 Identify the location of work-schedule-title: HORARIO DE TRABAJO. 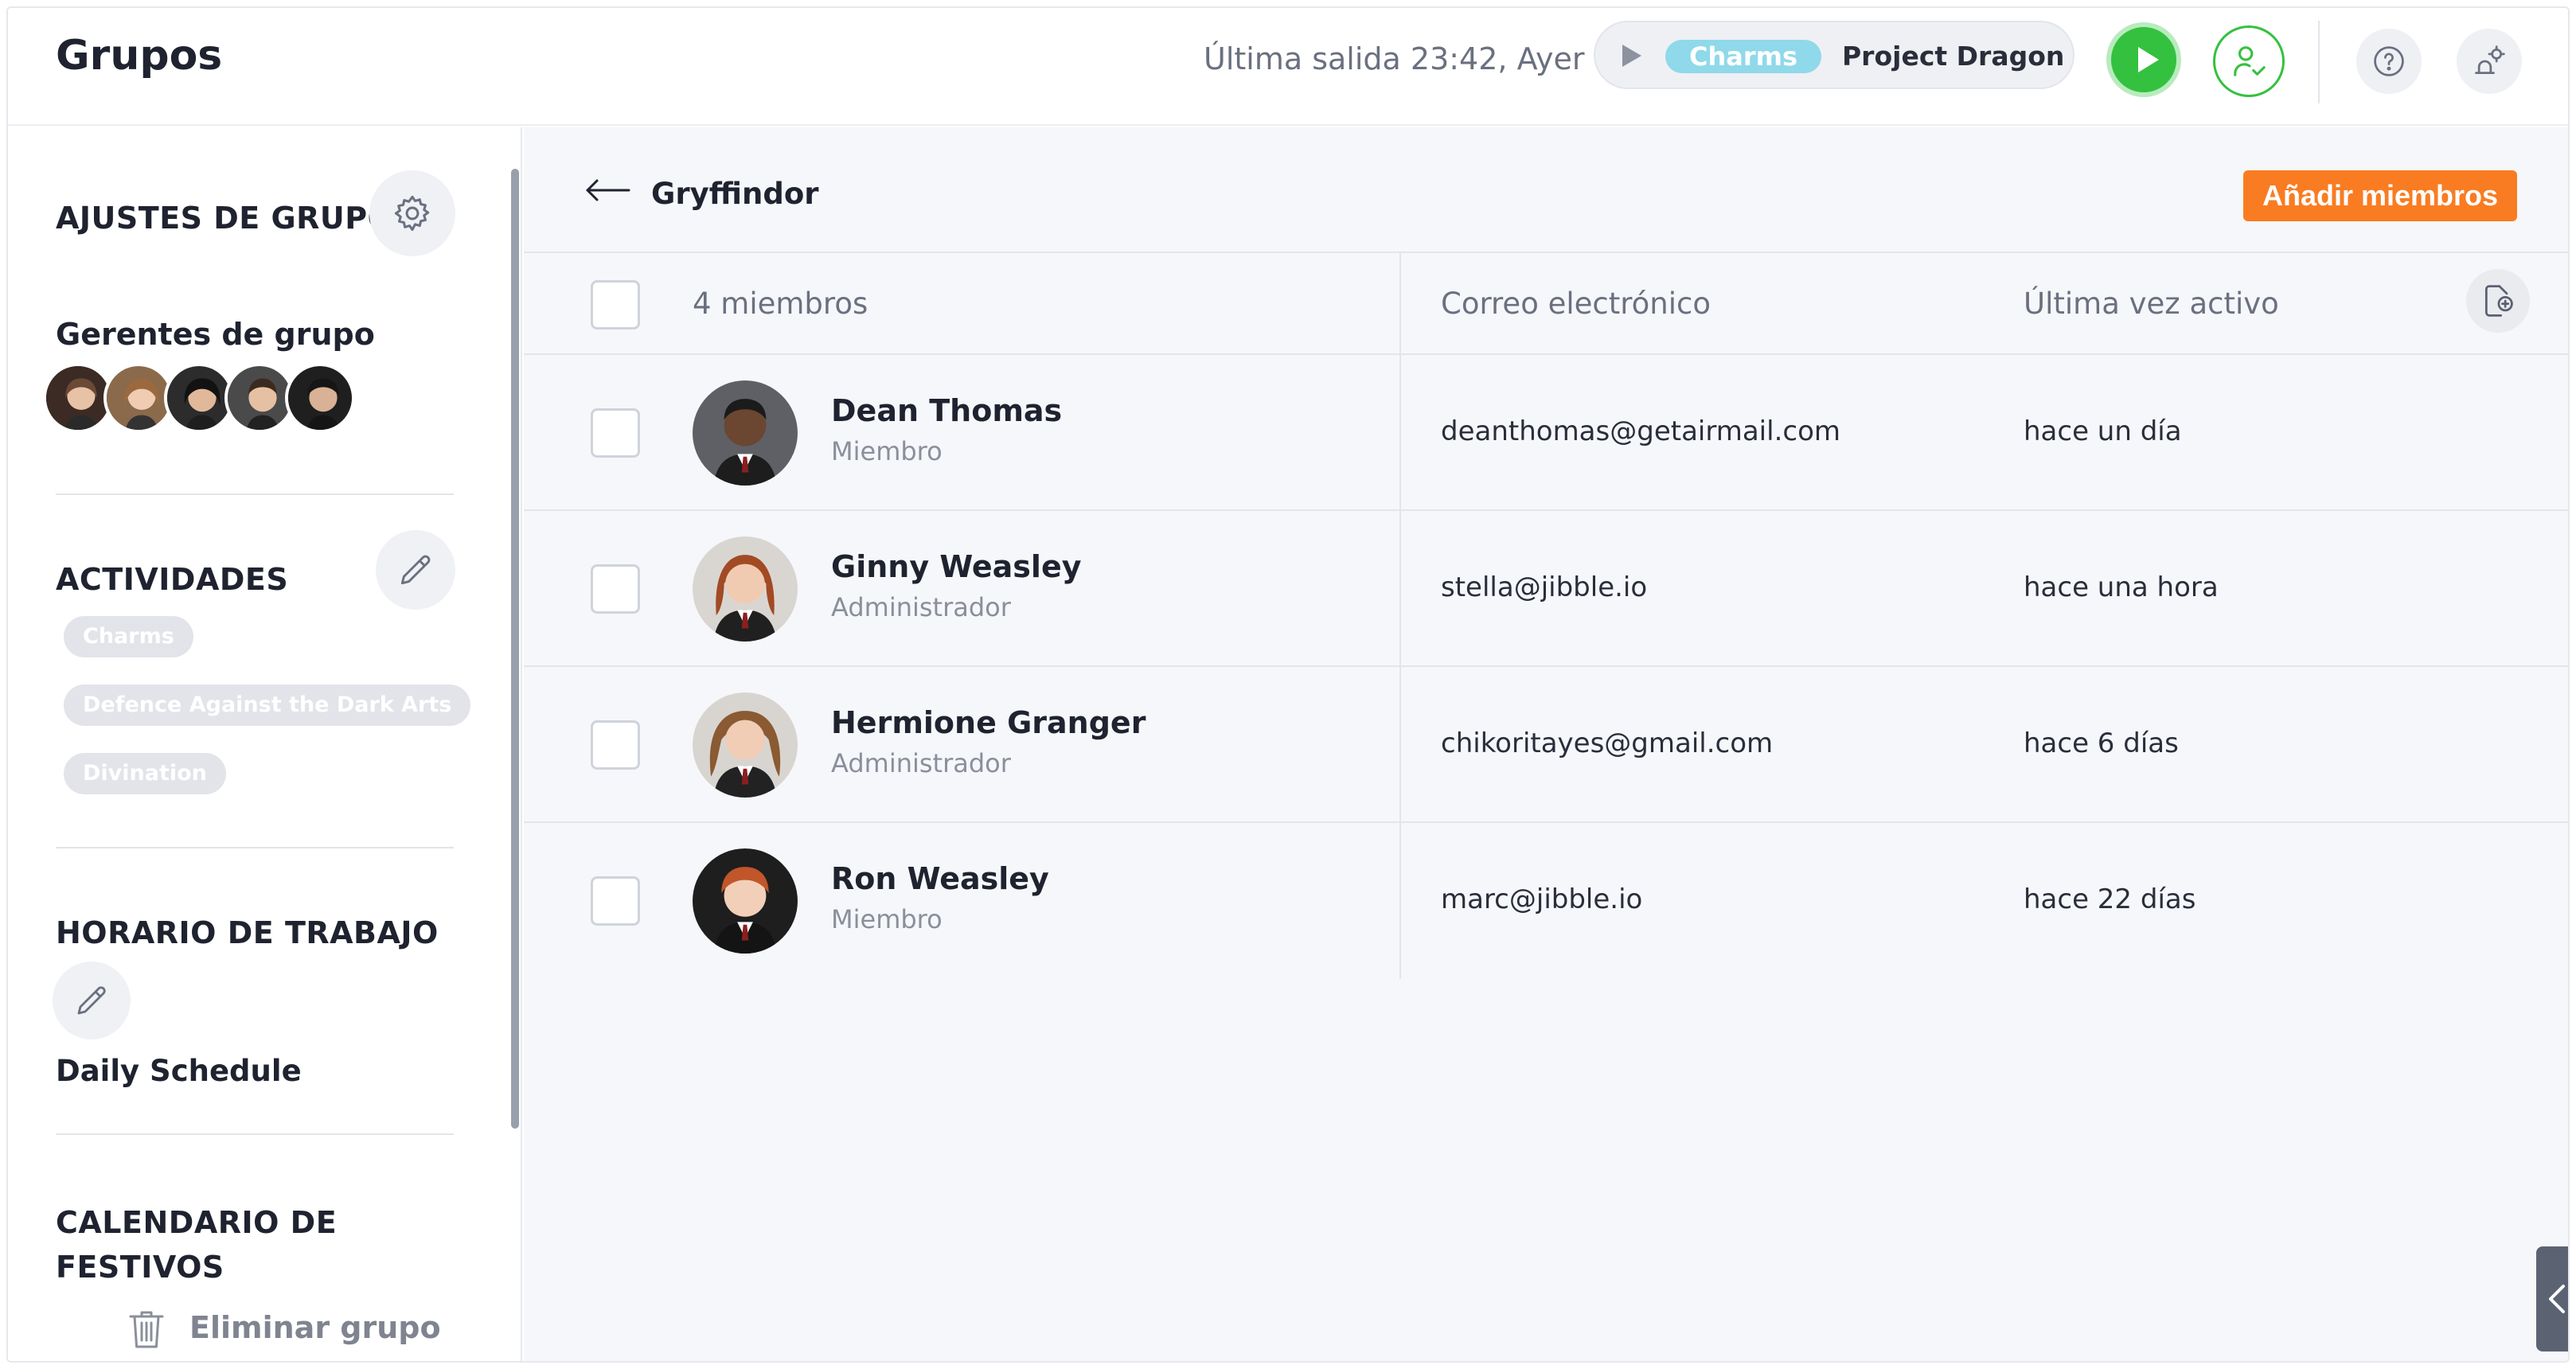
(247, 932).